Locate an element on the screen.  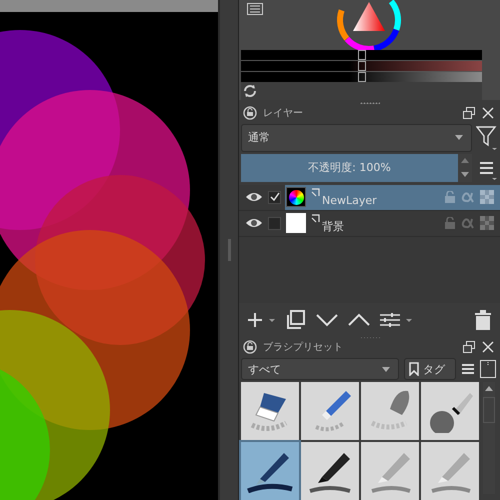
opacity-value: 不透明度: 100% is located at coordinates (349, 167).